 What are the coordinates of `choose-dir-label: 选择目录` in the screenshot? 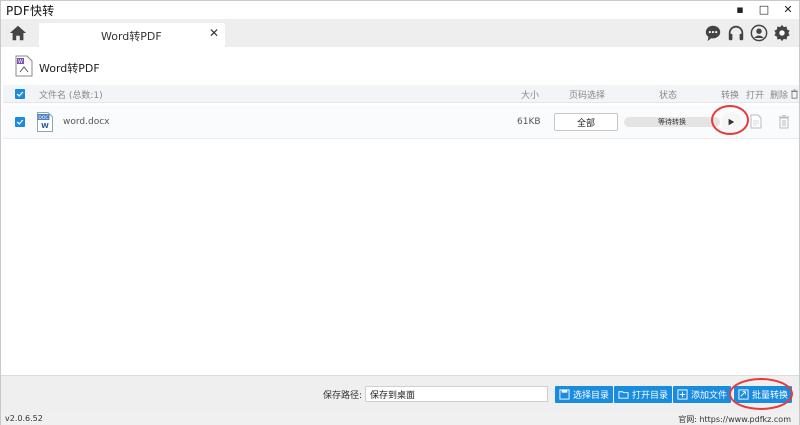 It's located at (591, 396).